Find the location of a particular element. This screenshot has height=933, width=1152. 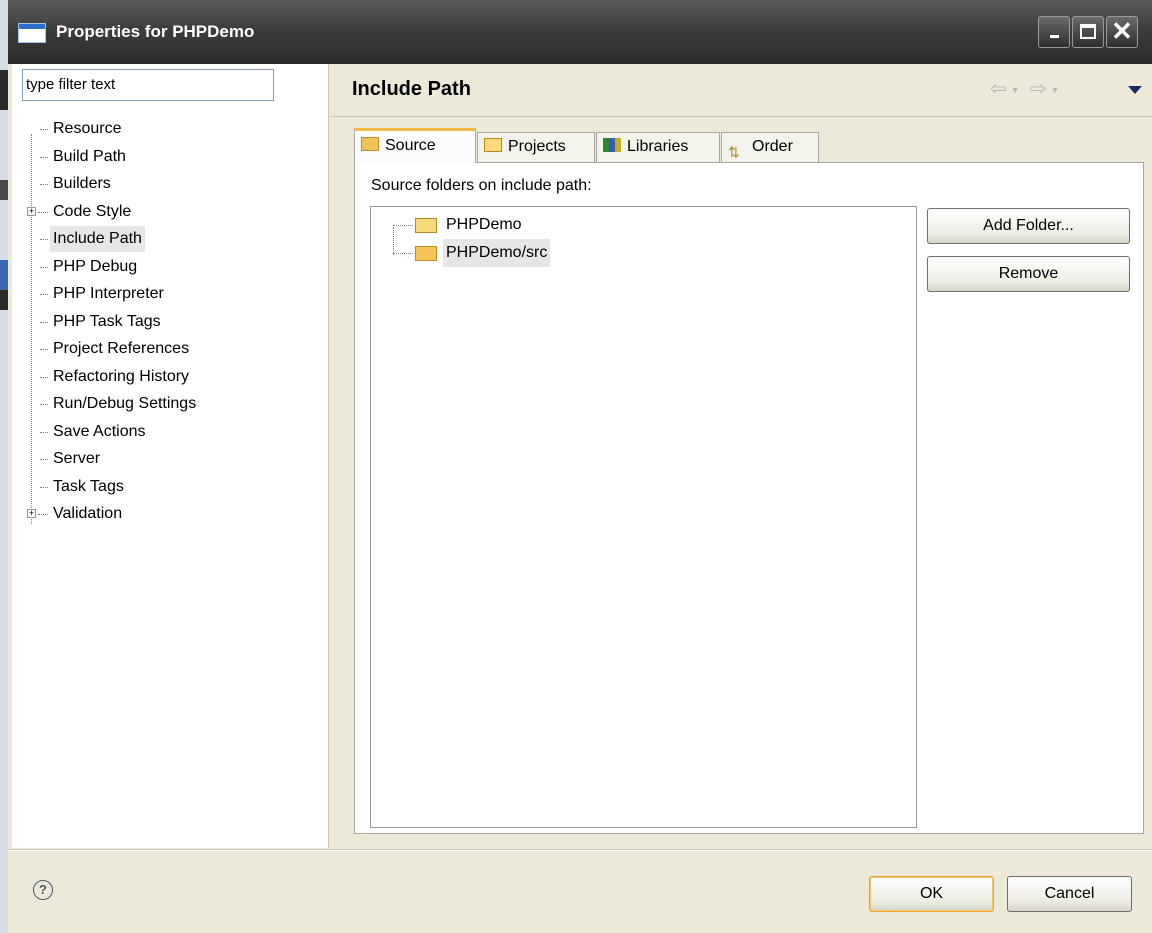

sidebar-item-refactoring-history: Refactoring History is located at coordinates (162, 377).